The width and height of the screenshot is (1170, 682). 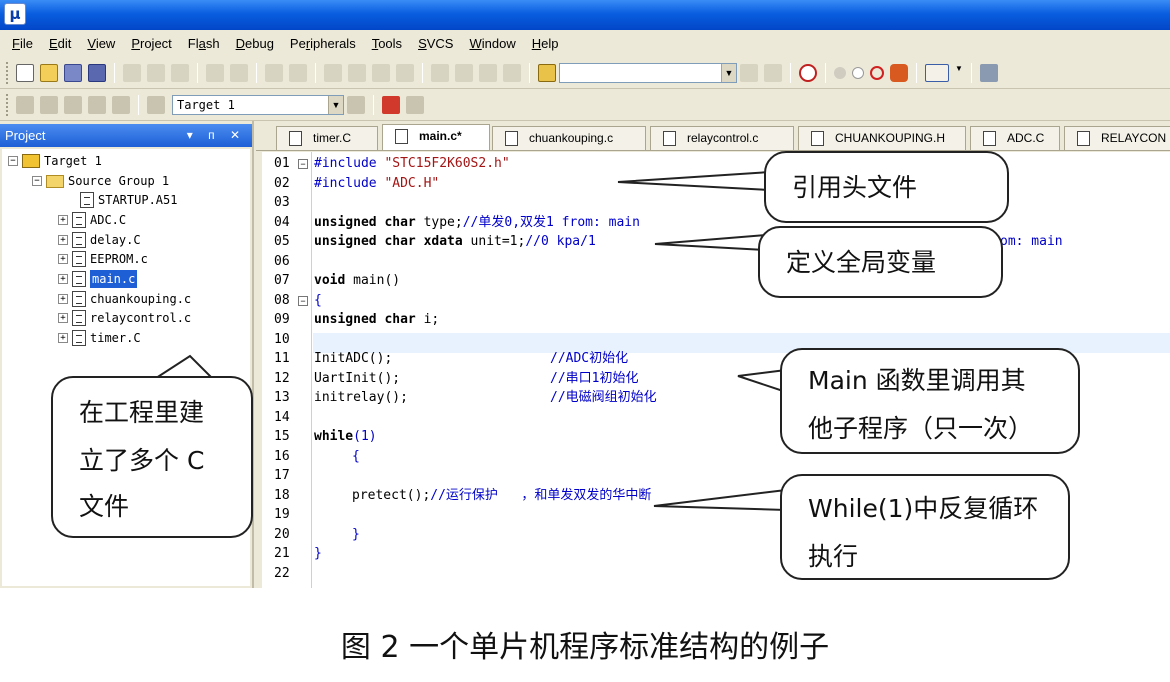 What do you see at coordinates (104, 506) in the screenshot?
I see `callout-text: 文件` at bounding box center [104, 506].